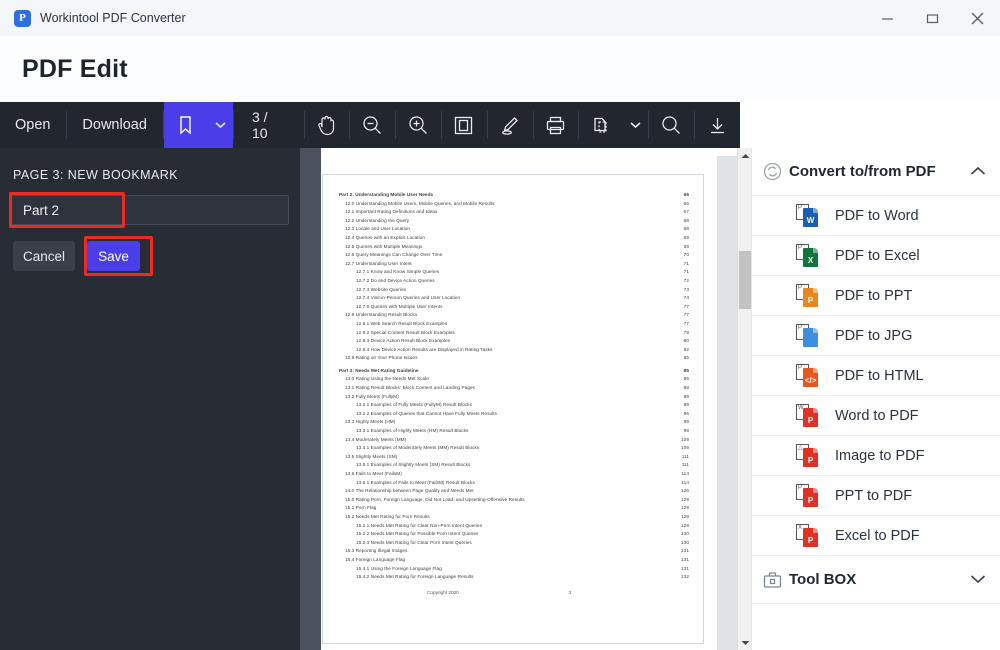 The height and width of the screenshot is (650, 1000). I want to click on convert-section-header: Convert to/from PDF, so click(876, 172).